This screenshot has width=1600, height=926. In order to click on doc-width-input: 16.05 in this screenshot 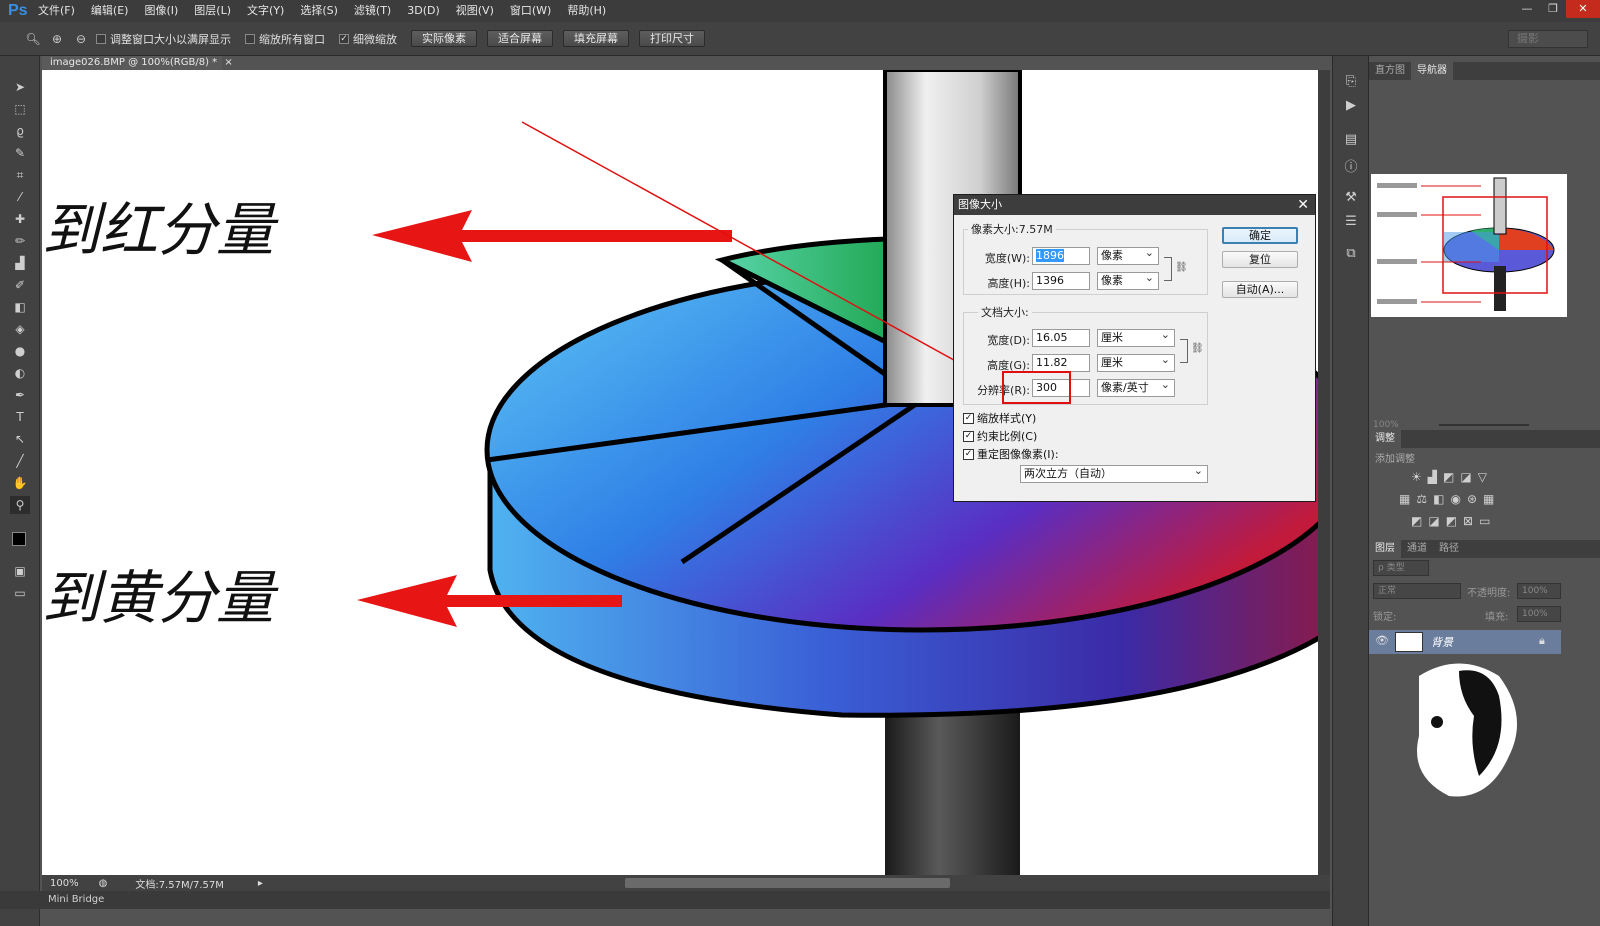, I will do `click(1061, 338)`.